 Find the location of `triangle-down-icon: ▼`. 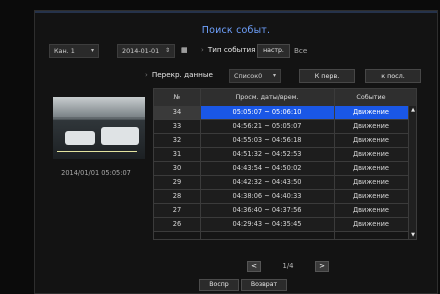

triangle-down-icon: ▼ is located at coordinates (413, 235).